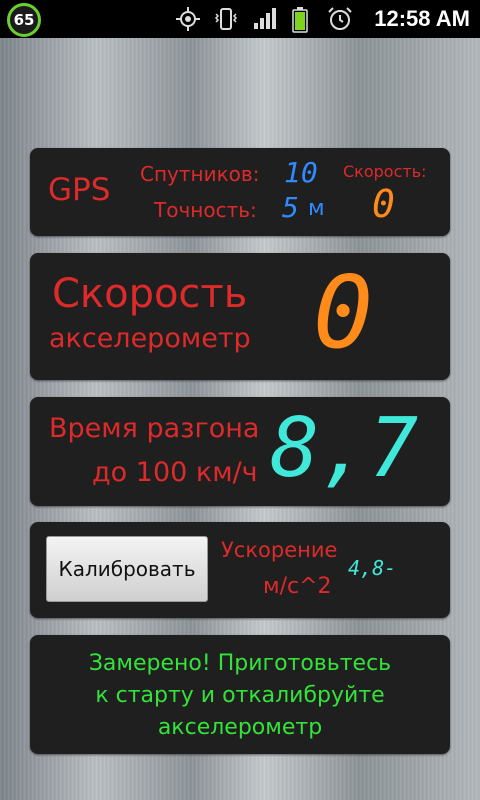  What do you see at coordinates (150, 294) in the screenshot?
I see `speed-title: Скорость` at bounding box center [150, 294].